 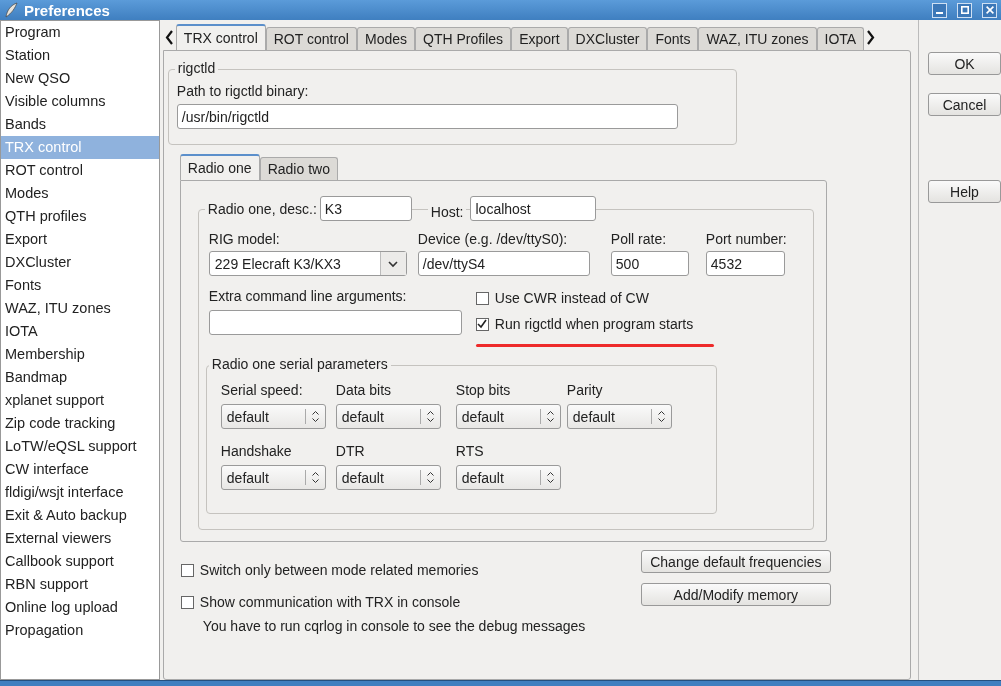 What do you see at coordinates (594, 324) in the screenshot?
I see `checkbox-label: Run rigctld when program starts` at bounding box center [594, 324].